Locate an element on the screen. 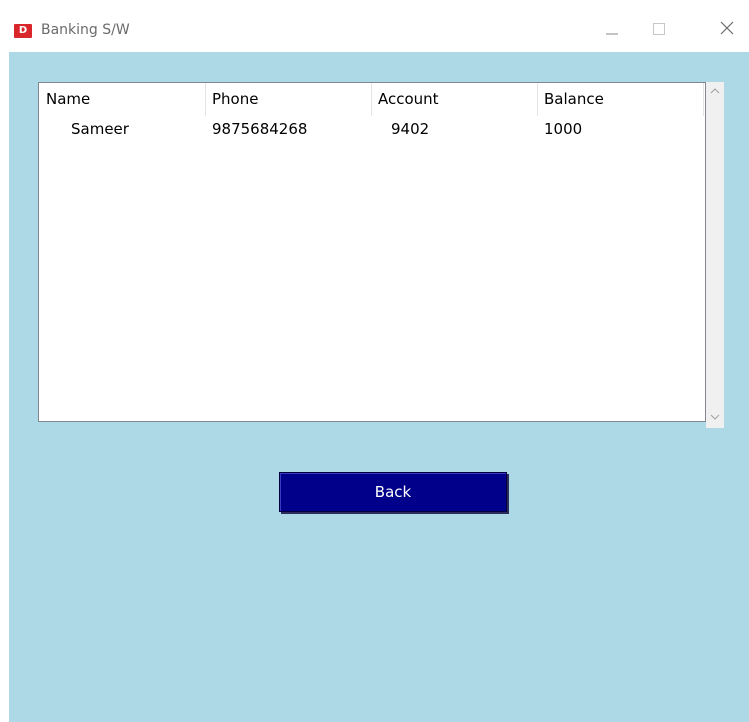 The image size is (749, 722). chevron-down-icon is located at coordinates (715, 417).